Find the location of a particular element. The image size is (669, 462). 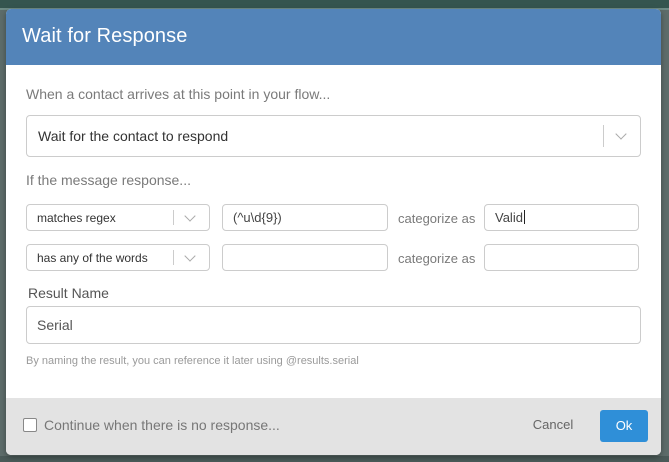

rule-argument-input is located at coordinates (305, 257).